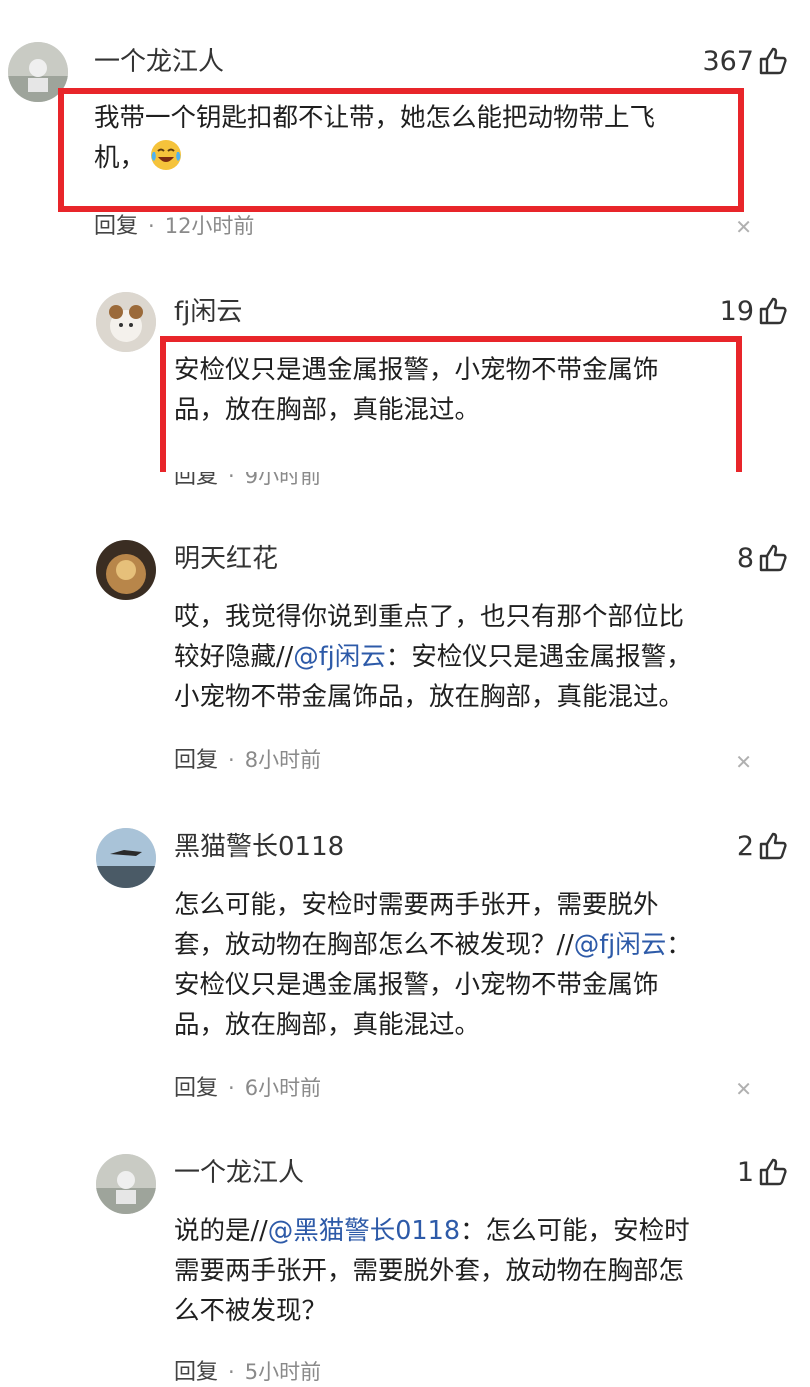  I want to click on like-count: 2, so click(745, 846).